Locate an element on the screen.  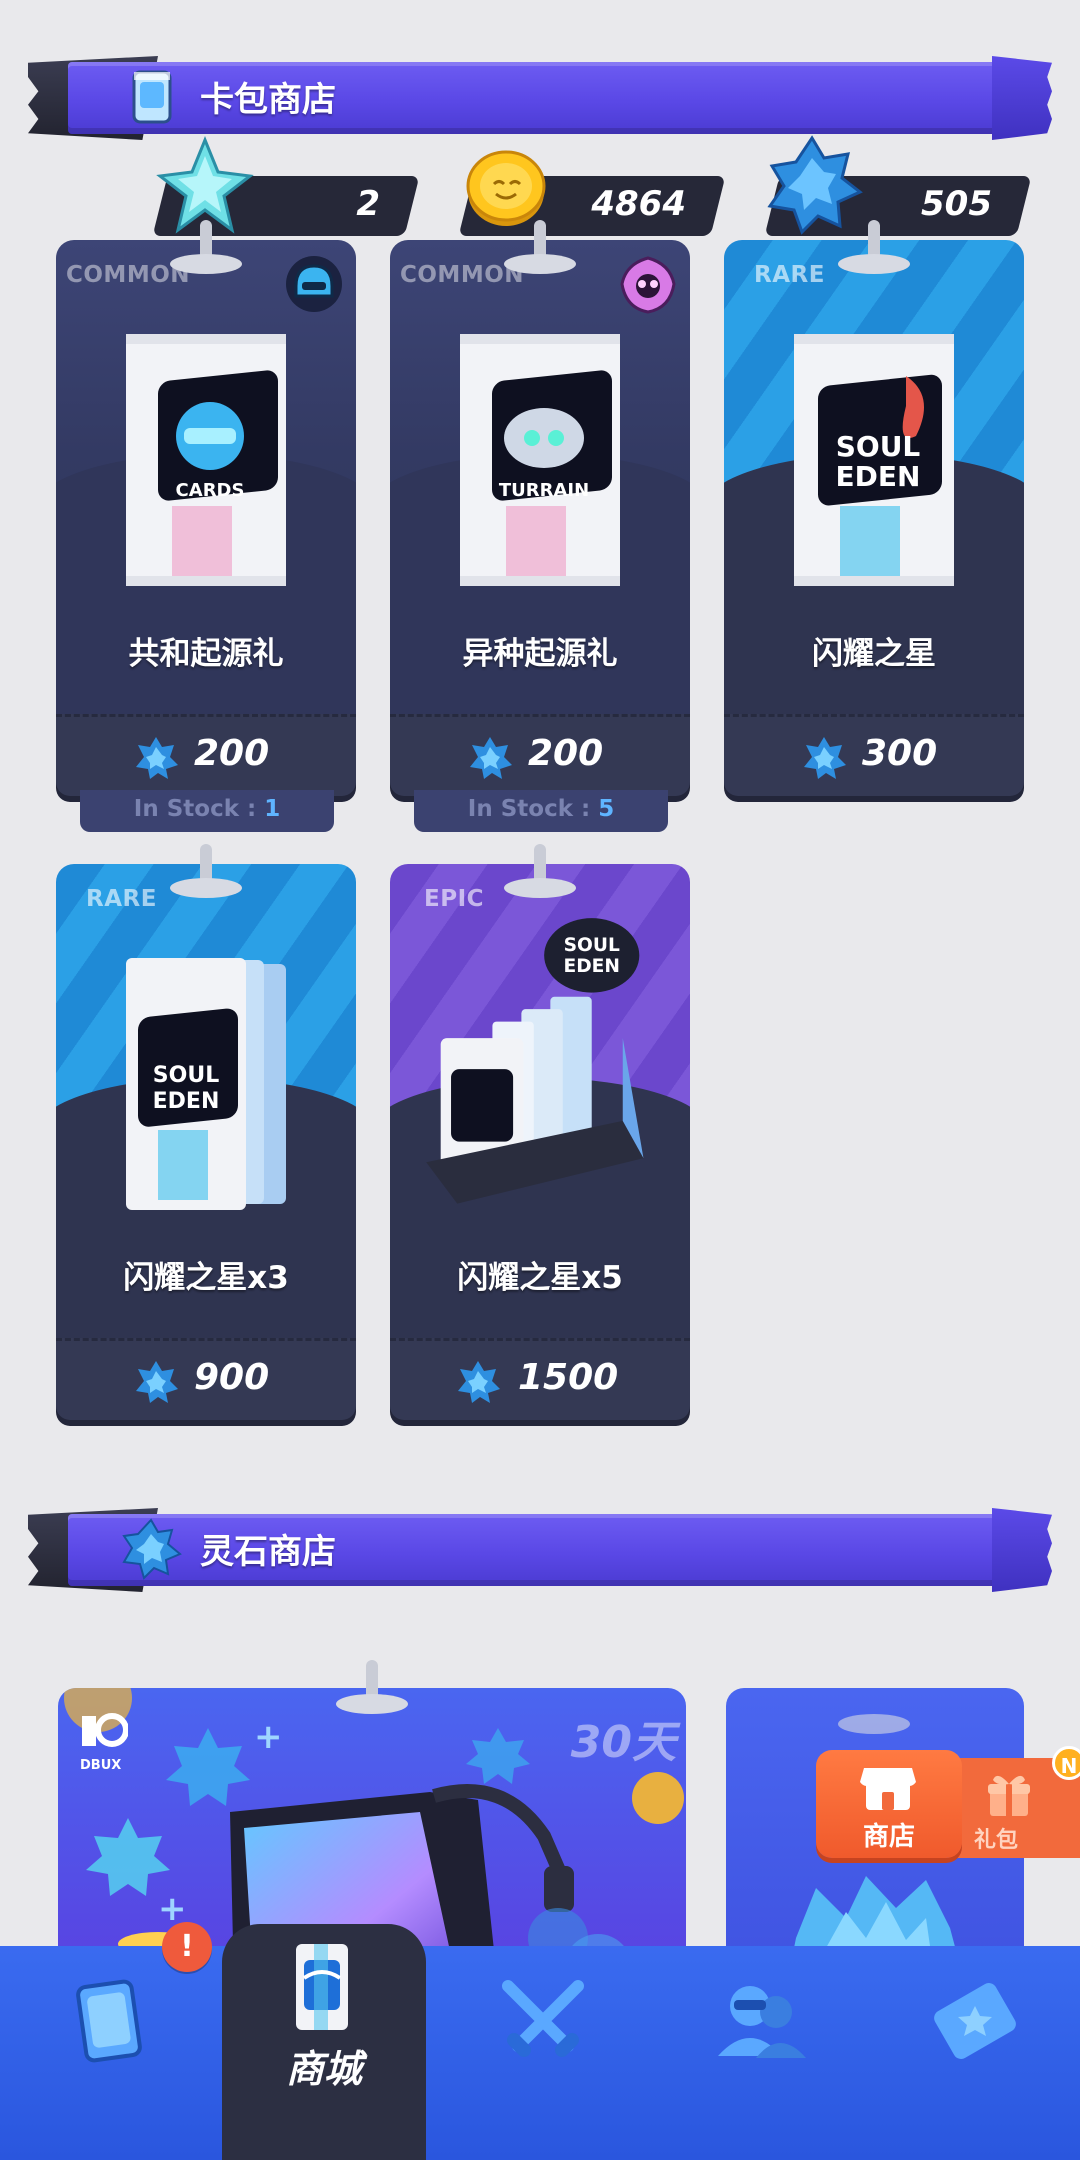
stock-count: 5 is located at coordinates (606, 809).